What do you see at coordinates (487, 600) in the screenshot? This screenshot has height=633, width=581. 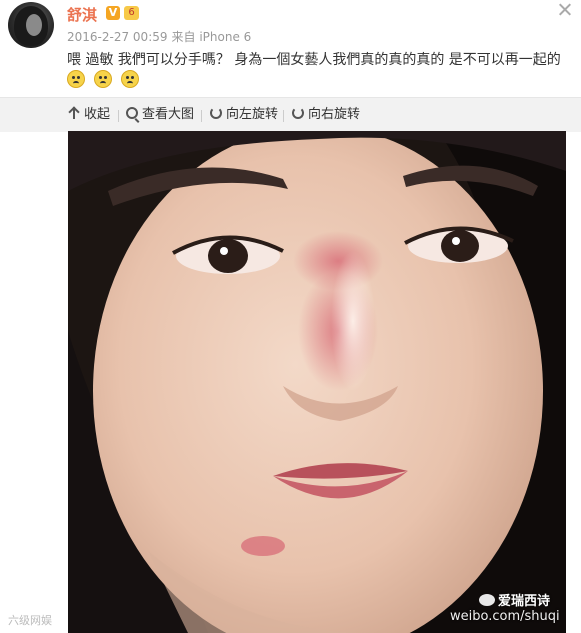 I see `wechat-icon` at bounding box center [487, 600].